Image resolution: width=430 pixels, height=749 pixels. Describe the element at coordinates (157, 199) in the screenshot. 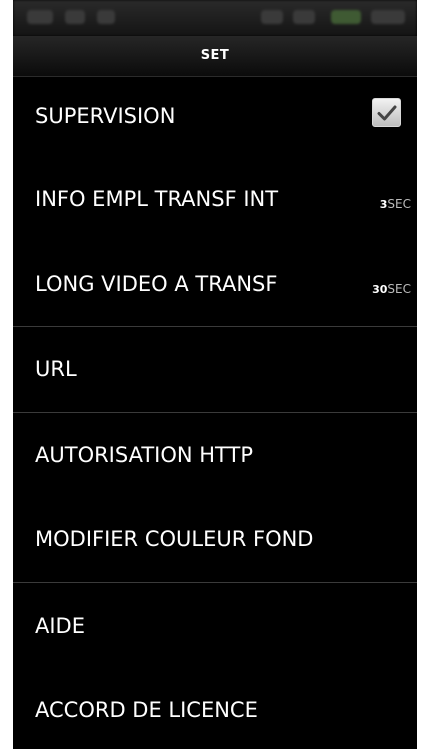

I see `setting-info-interval-label: INFO EMPL TRANSF INT` at that location.